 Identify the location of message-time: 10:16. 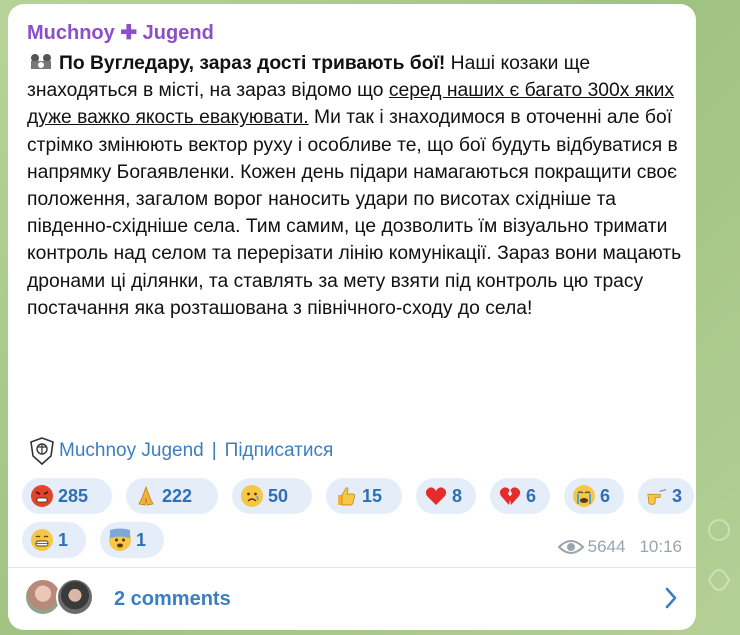
(660, 546).